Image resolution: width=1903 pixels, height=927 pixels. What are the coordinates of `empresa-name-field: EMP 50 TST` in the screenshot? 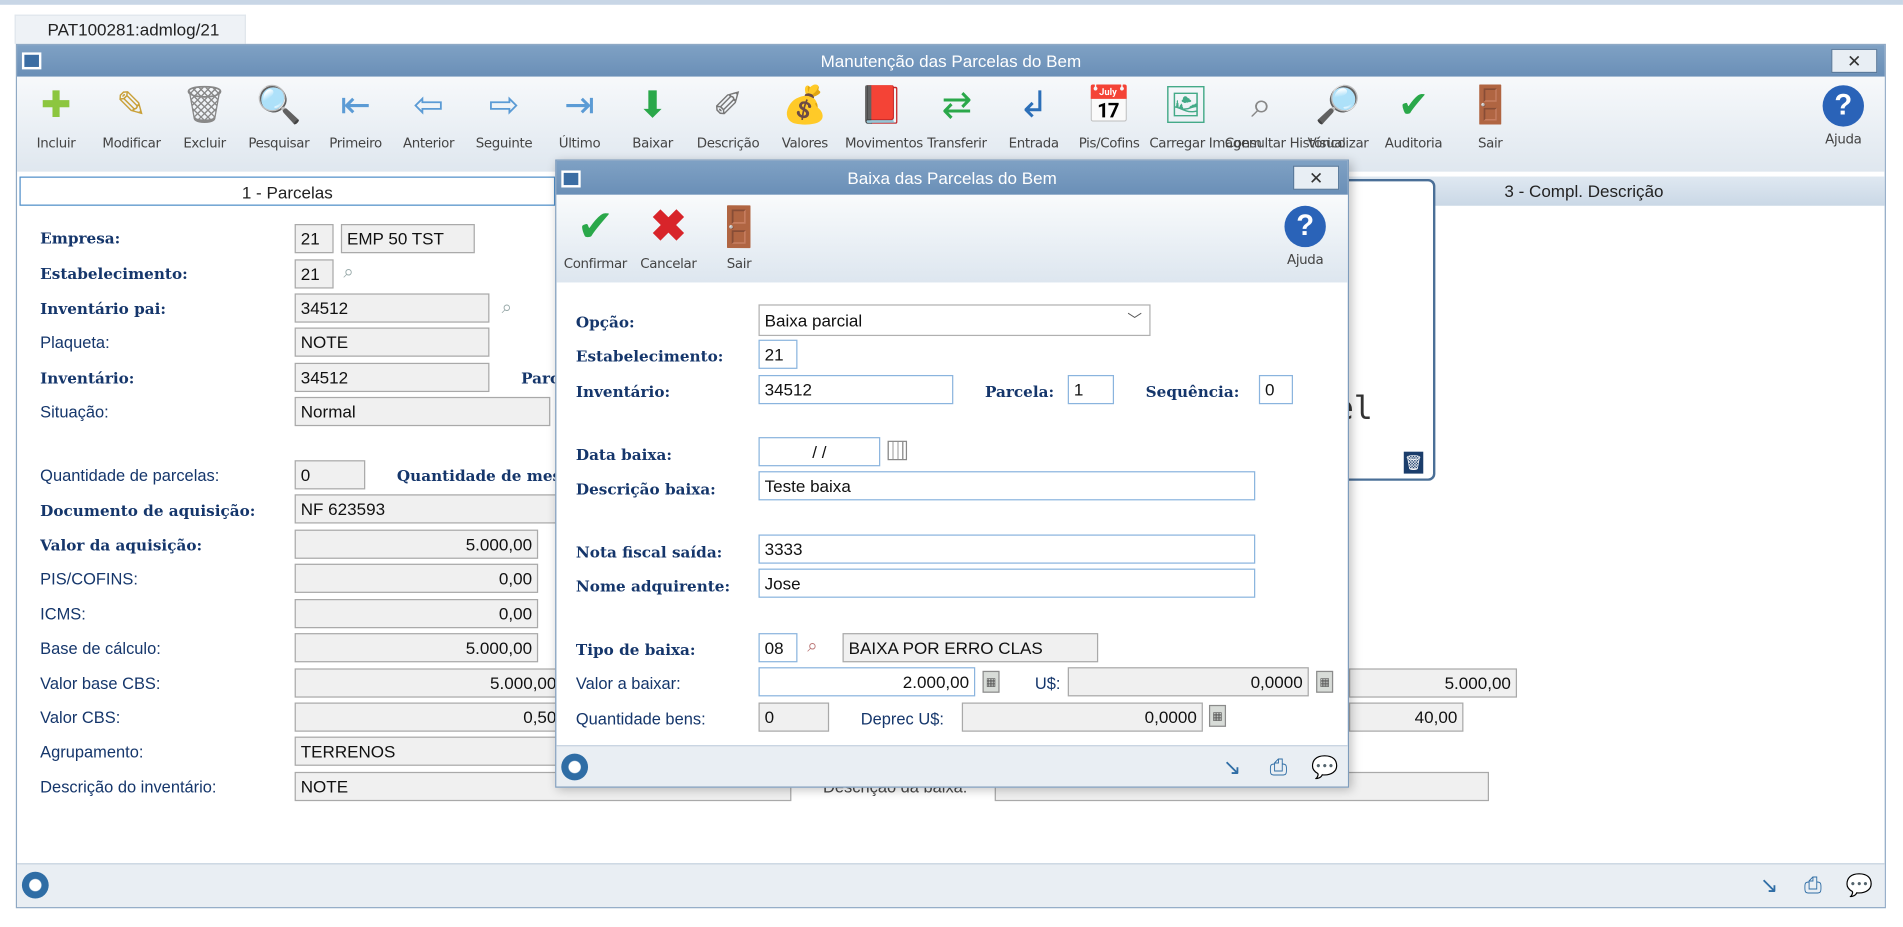 It's located at (407, 239).